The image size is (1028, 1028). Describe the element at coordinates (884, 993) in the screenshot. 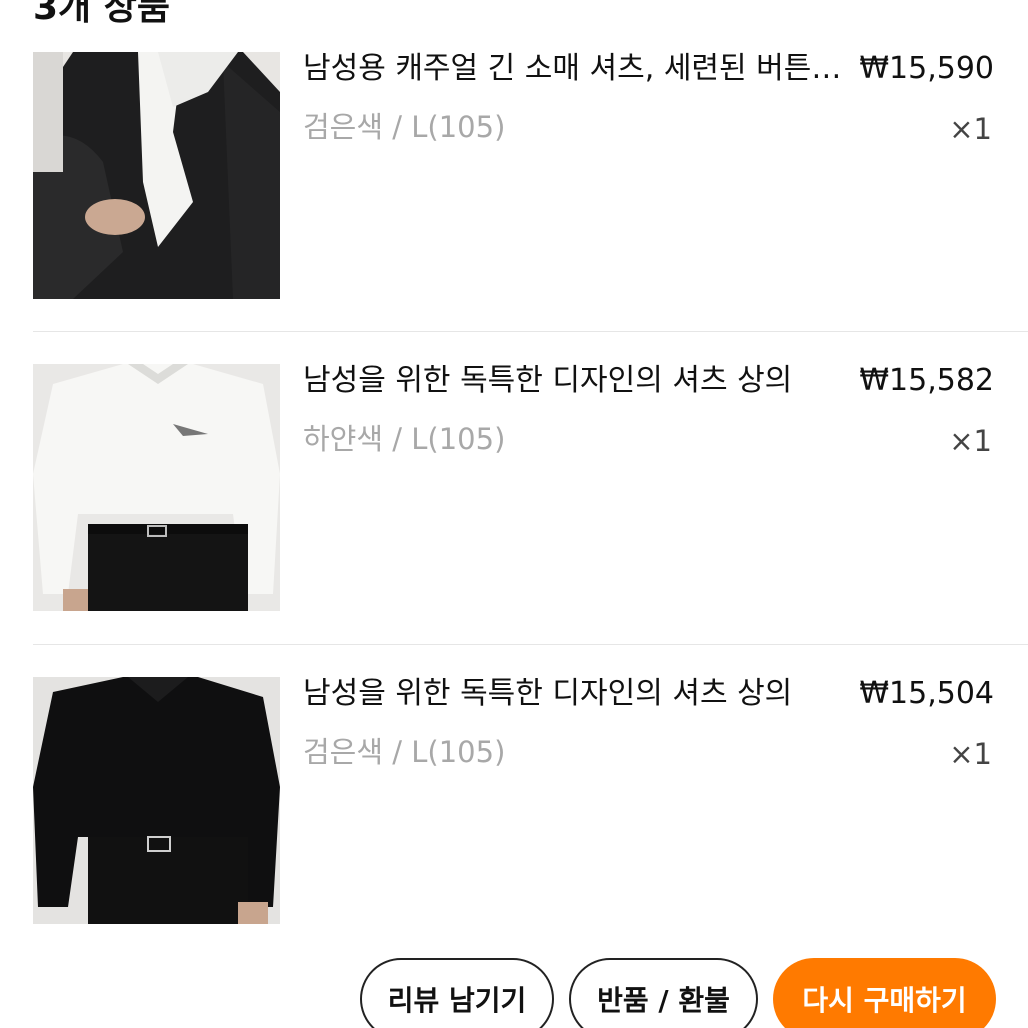

I see `buy-again-button: 다시 구매하기` at that location.